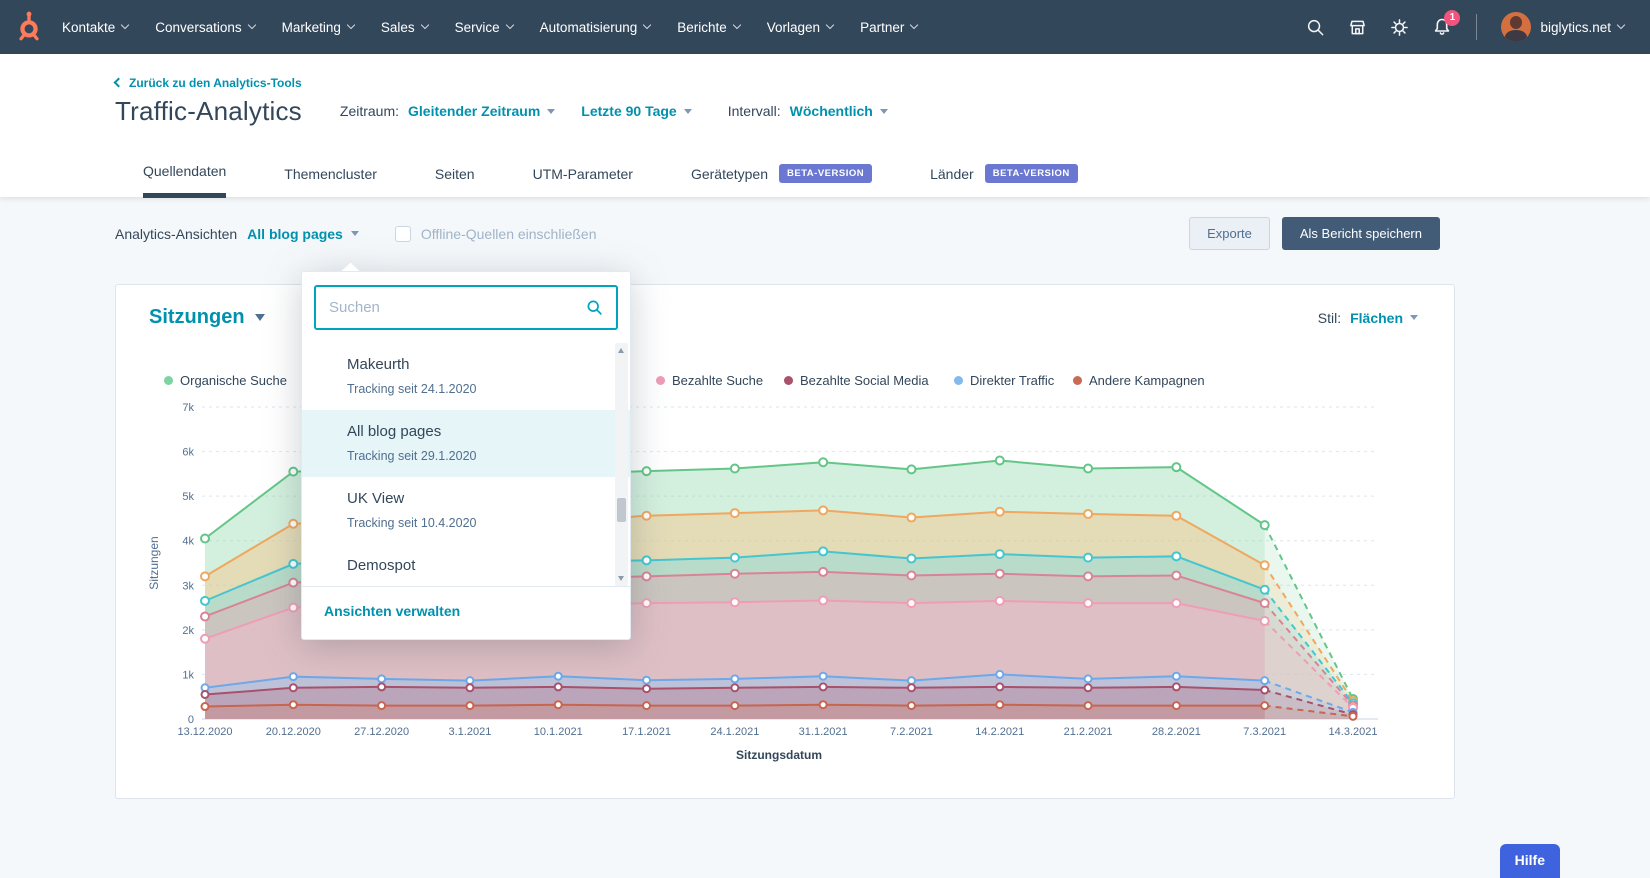 Image resolution: width=1650 pixels, height=878 pixels. I want to click on nav-item-kontakte: Kontakte, so click(96, 27).